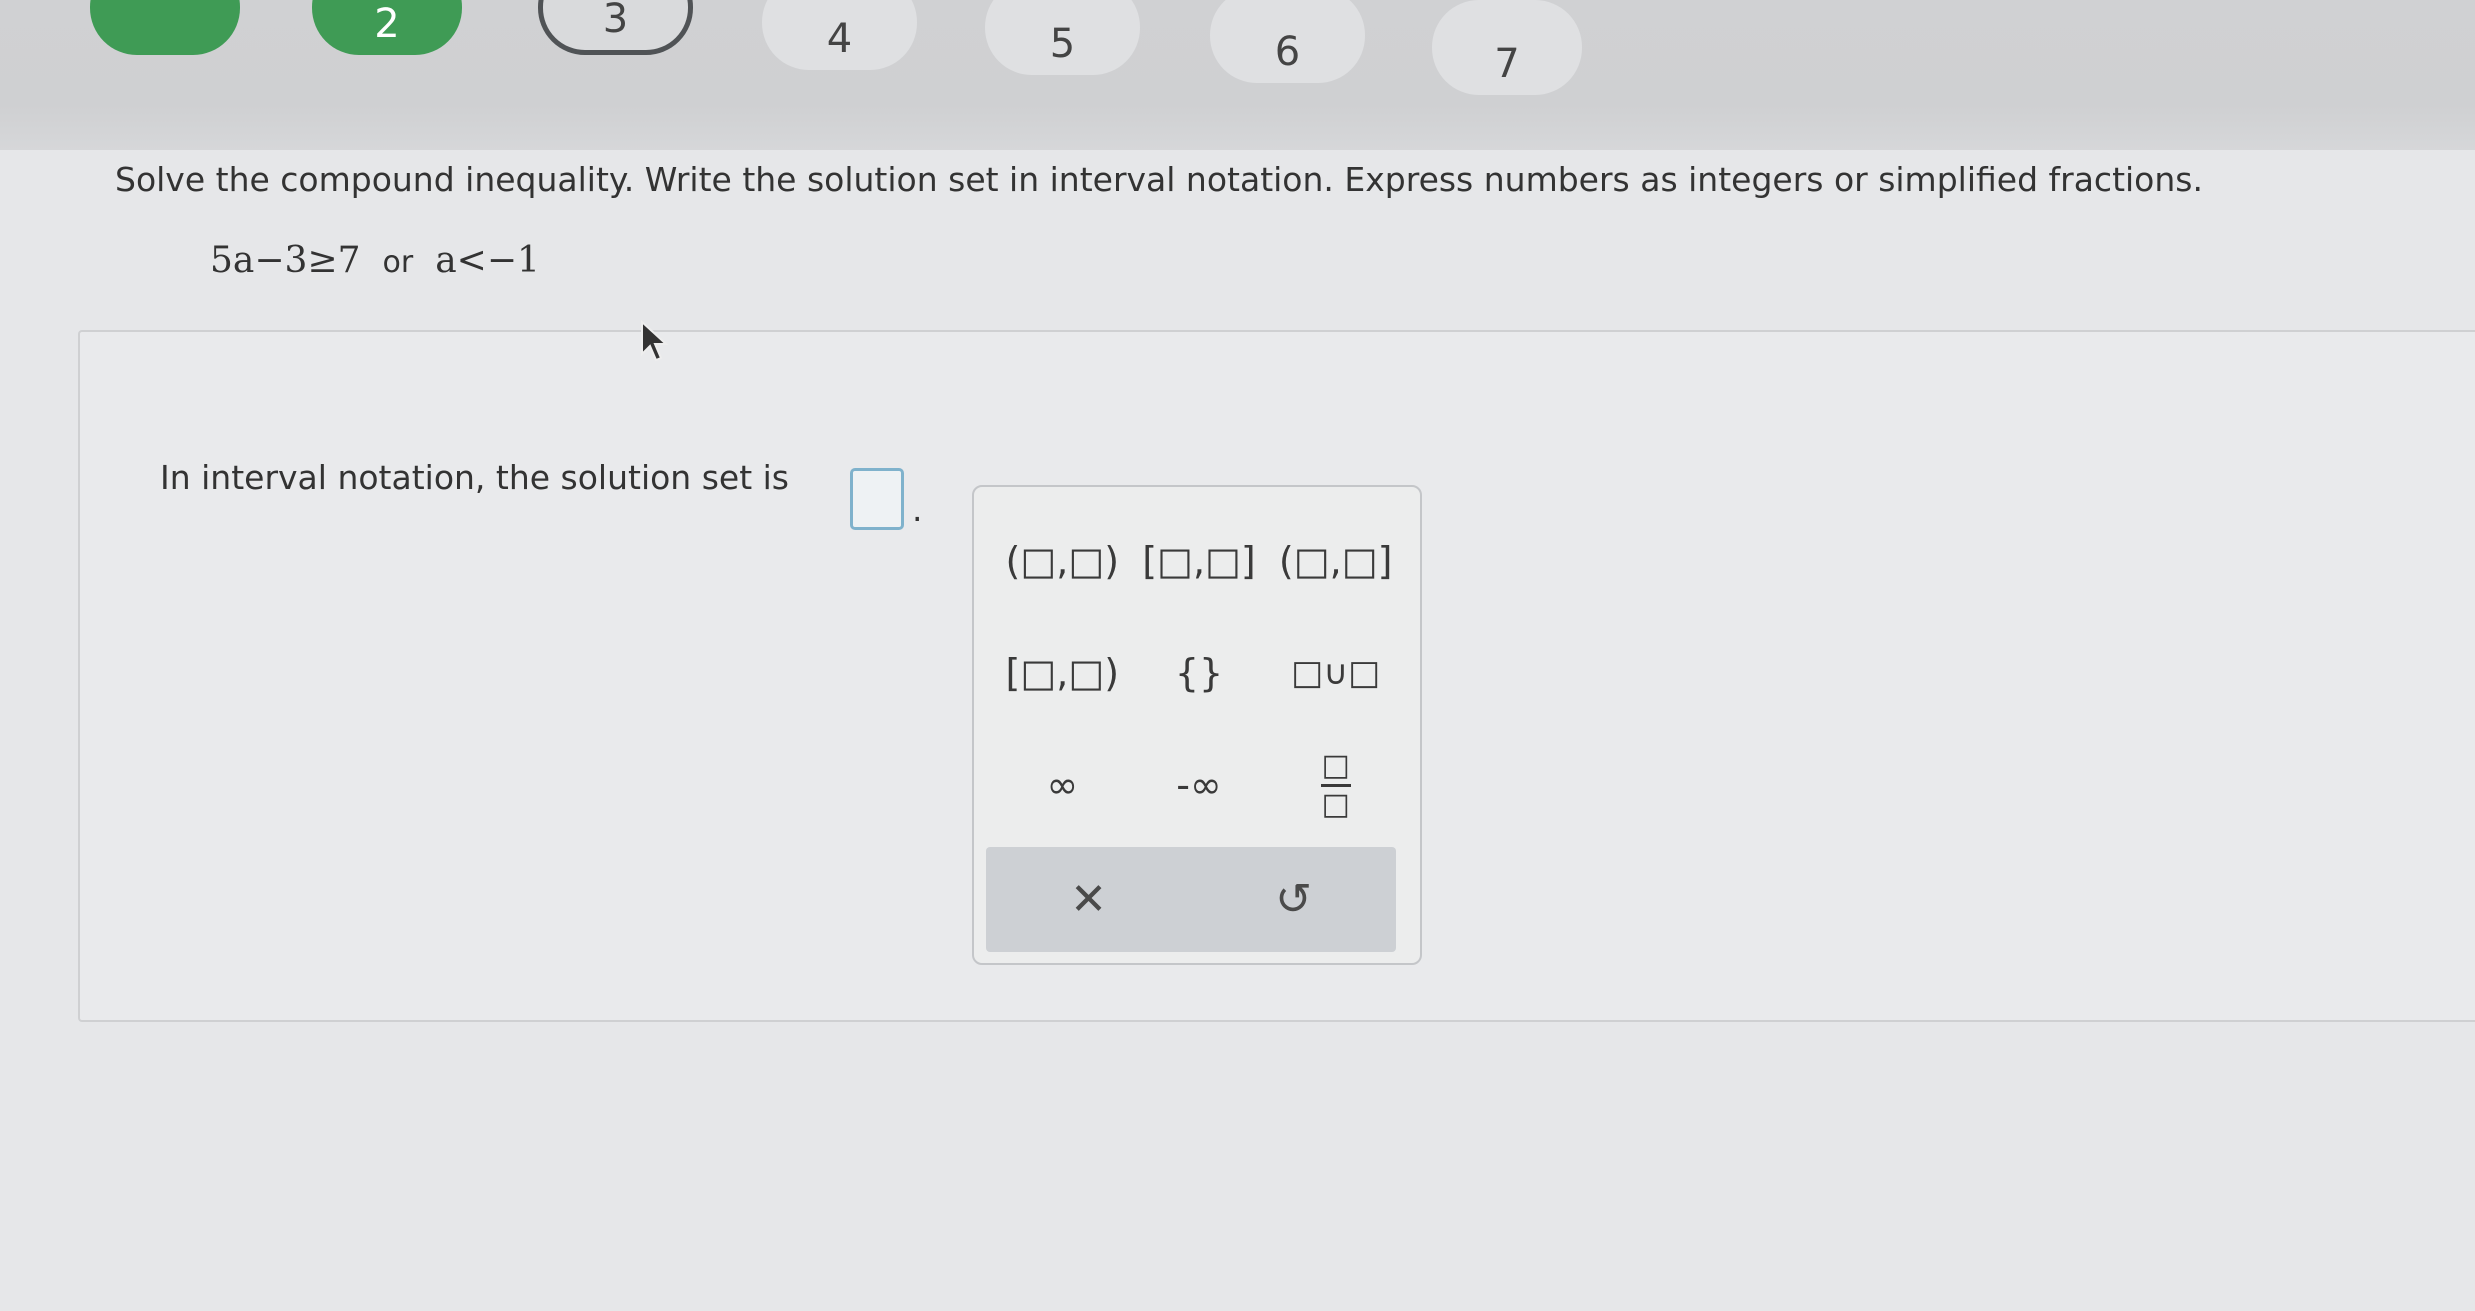 This screenshot has height=1311, width=2475. Describe the element at coordinates (1199, 561) in the screenshot. I see `closed-interval-button: [□,□]` at that location.